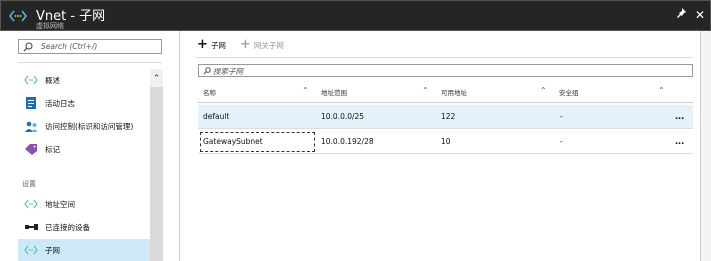  Describe the element at coordinates (89, 126) in the screenshot. I see `sidebar-item-label: 访问控制(标识和访问管理)` at that location.